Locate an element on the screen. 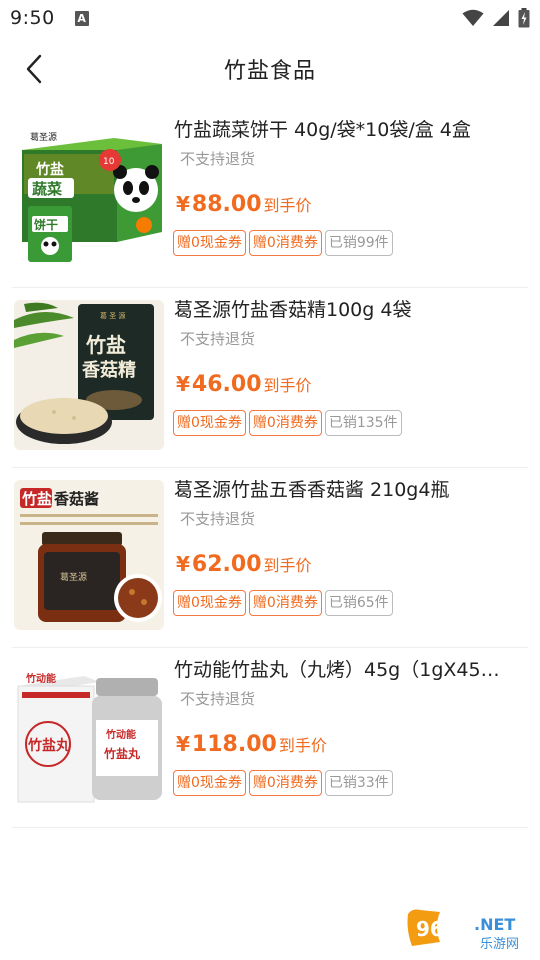 This screenshot has width=540, height=960. svg-text: 香菇精 is located at coordinates (108, 370).